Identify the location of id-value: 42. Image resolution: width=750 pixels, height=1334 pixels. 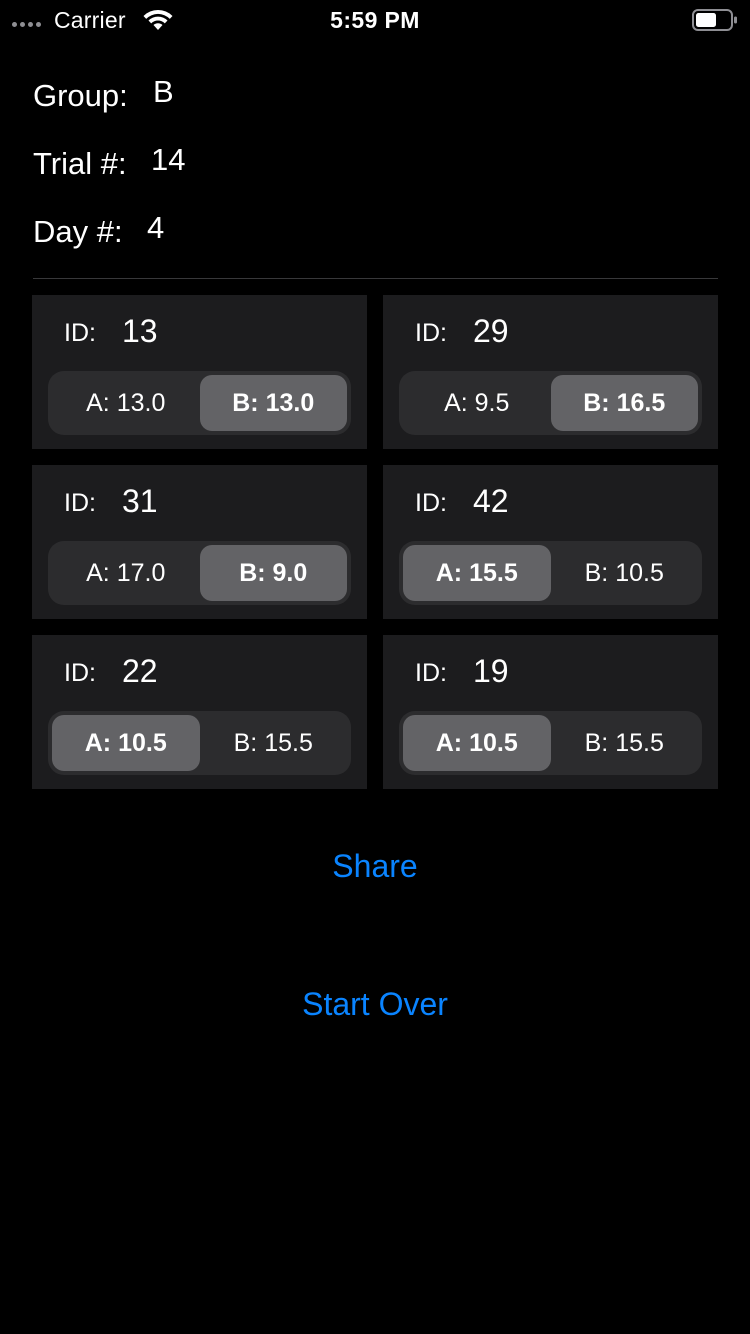
(491, 501).